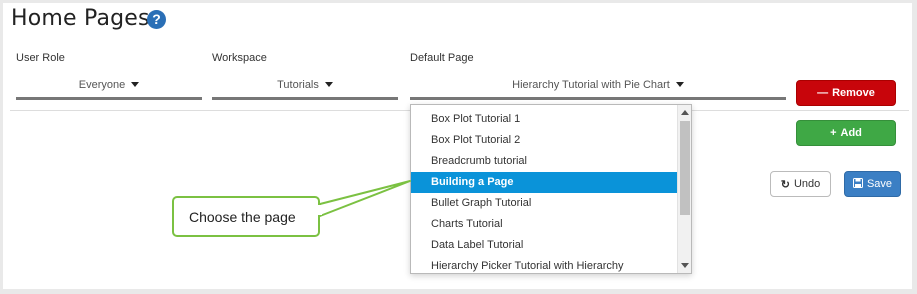 The height and width of the screenshot is (294, 917). I want to click on scroll-down-arrow-icon, so click(685, 265).